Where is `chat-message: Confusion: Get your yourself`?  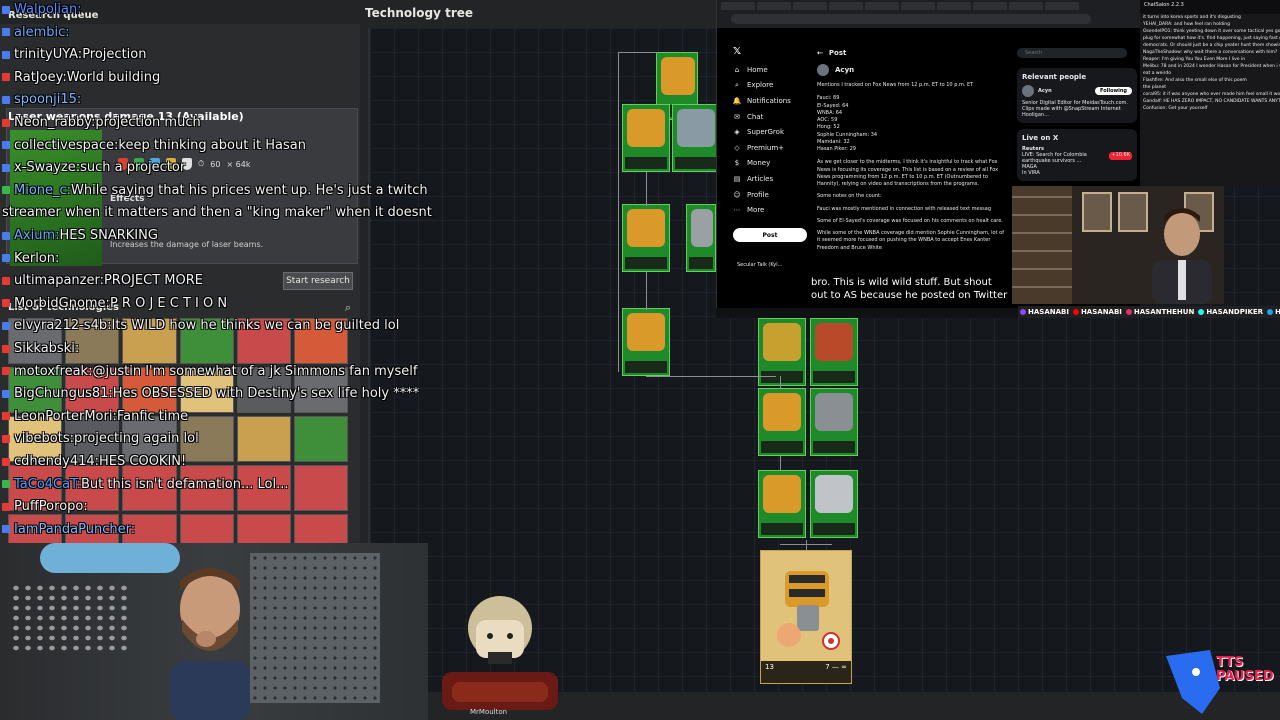
chat-message: Confusion: Get your yourself is located at coordinates (1175, 108).